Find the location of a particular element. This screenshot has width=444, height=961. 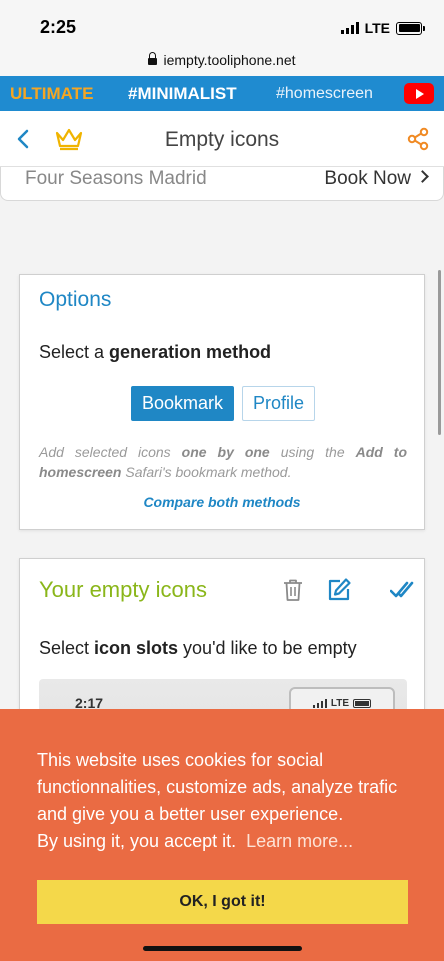

share-icon is located at coordinates (418, 139).